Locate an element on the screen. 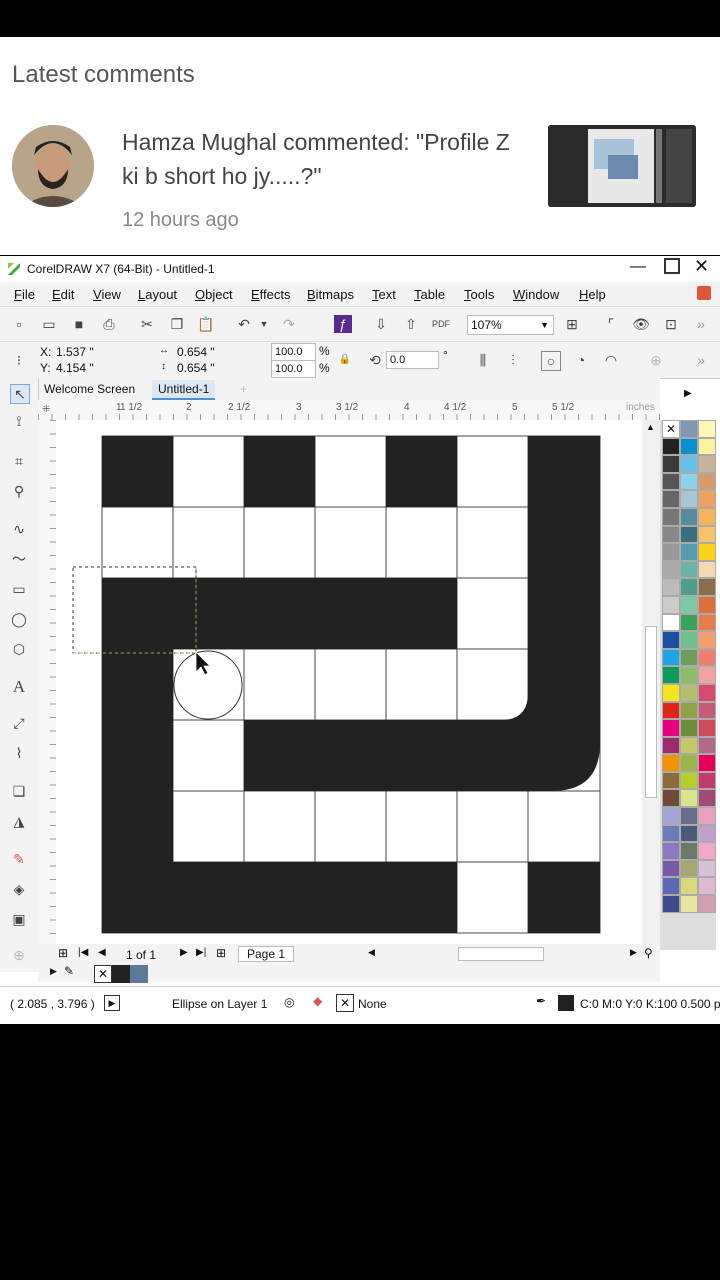  prev-page-icon: ◀ is located at coordinates (102, 952).